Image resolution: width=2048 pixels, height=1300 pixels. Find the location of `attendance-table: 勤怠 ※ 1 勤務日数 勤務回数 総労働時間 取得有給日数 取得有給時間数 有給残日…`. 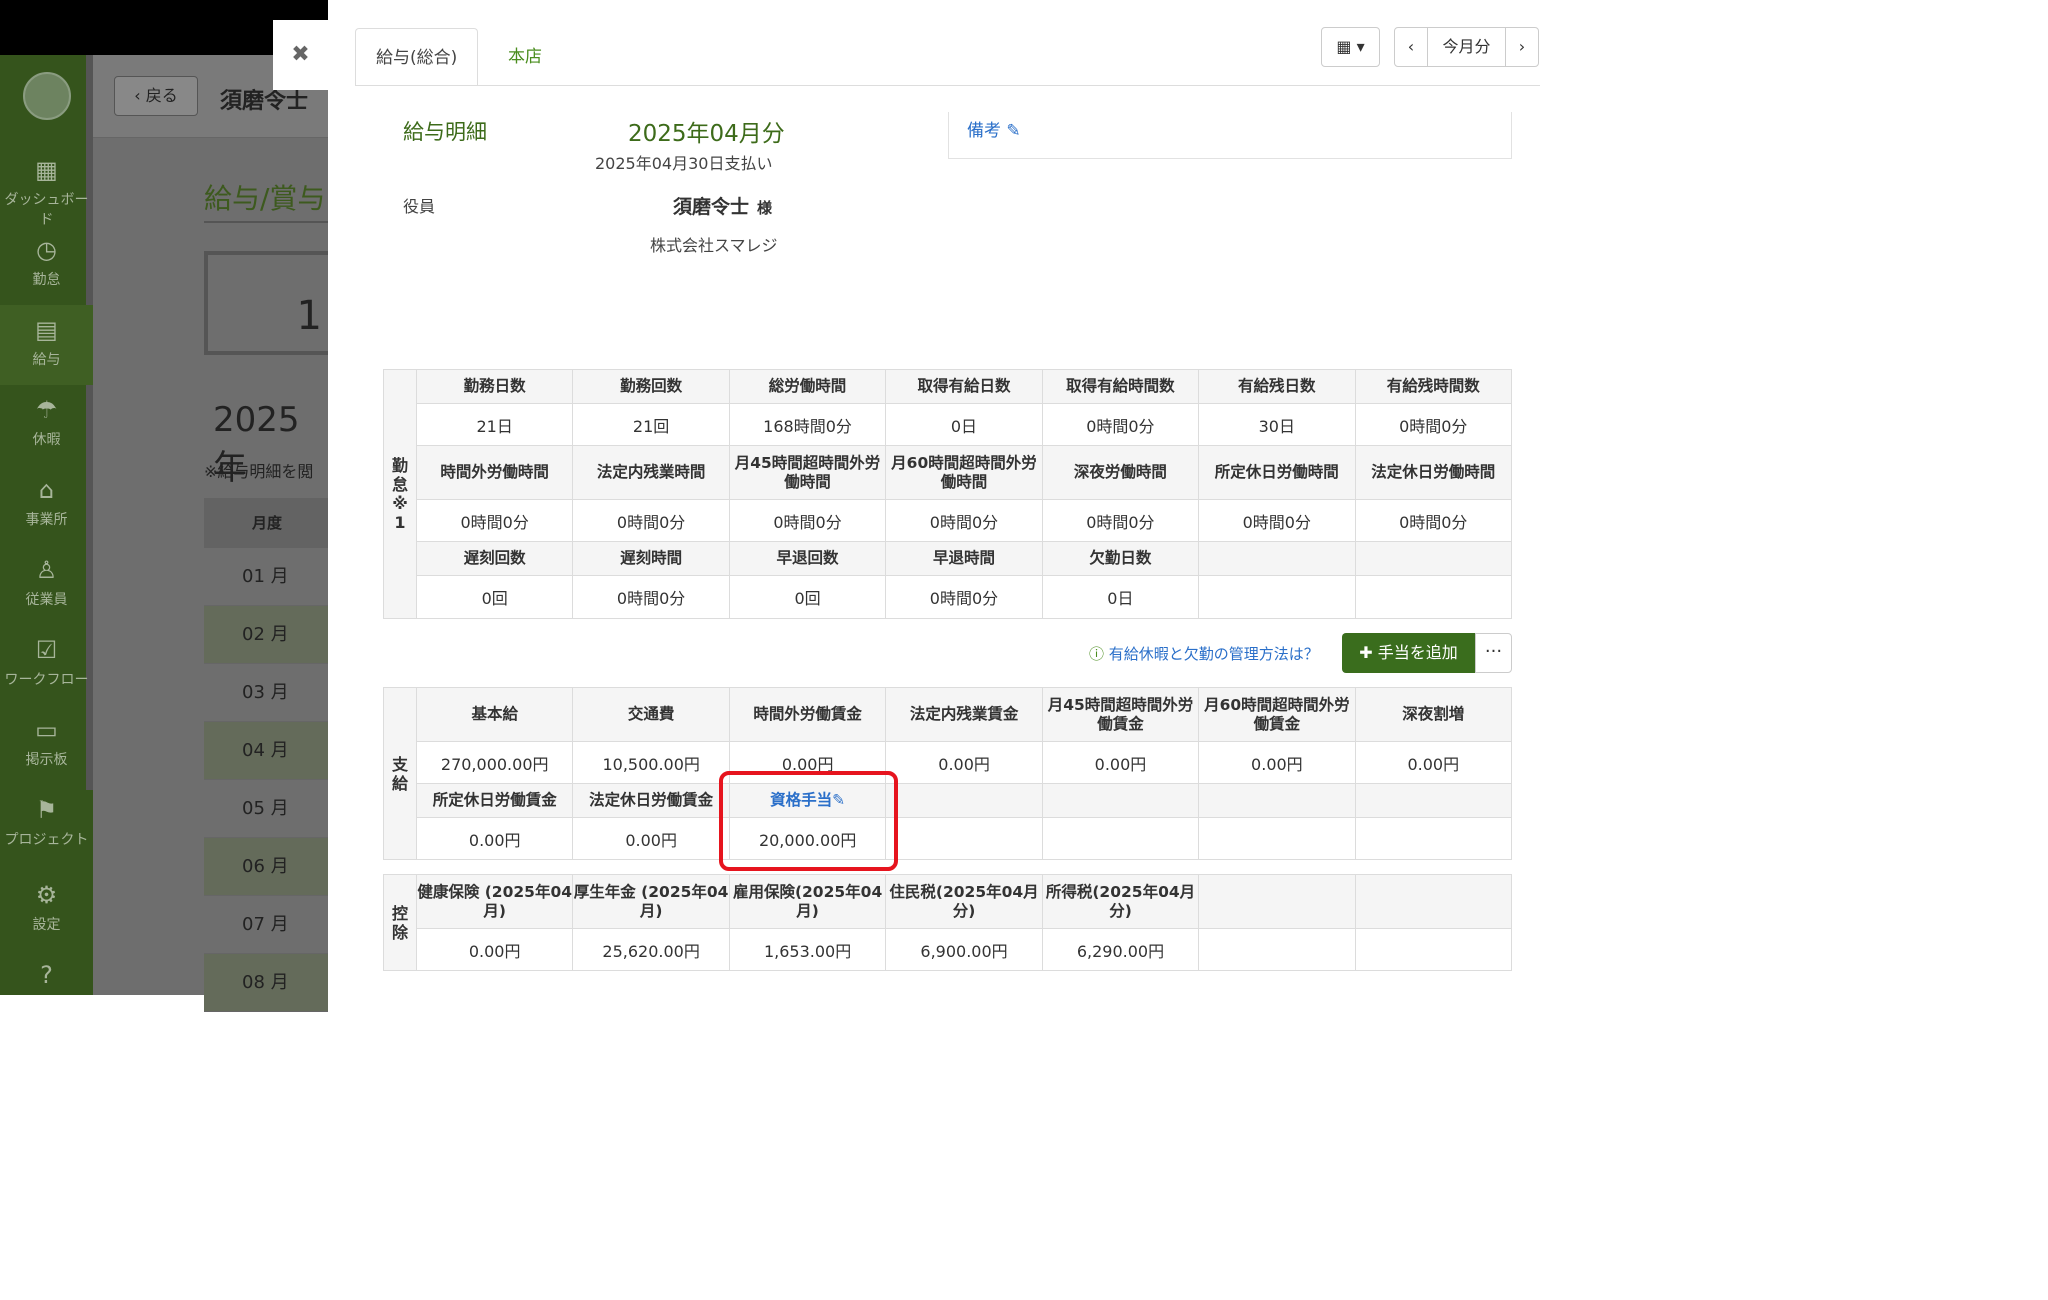

attendance-table: 勤怠 ※ 1 勤務日数 勤務回数 総労働時間 取得有給日数 取得有給時間数 有給残日… is located at coordinates (948, 494).